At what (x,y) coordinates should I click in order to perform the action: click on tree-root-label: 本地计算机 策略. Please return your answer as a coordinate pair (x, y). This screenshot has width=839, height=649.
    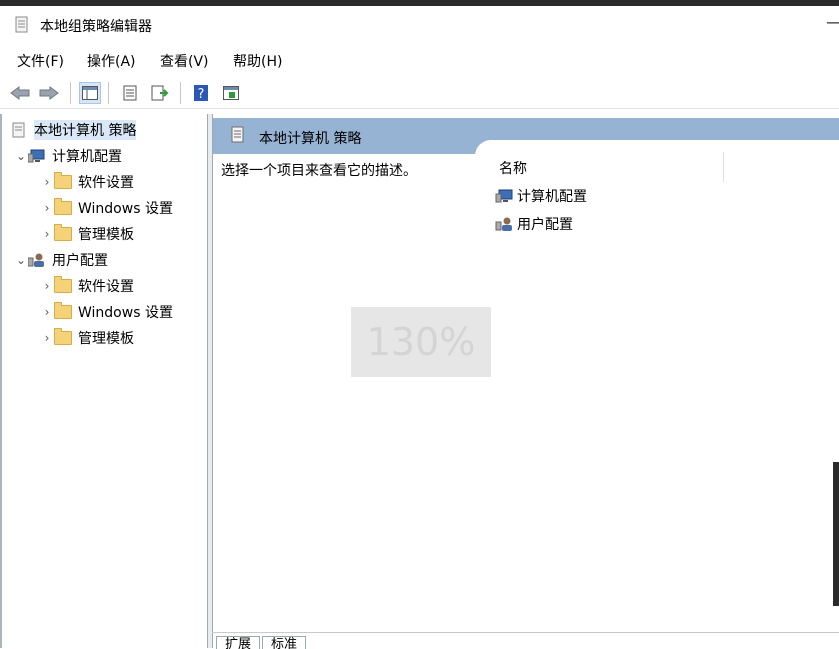
    Looking at the image, I should click on (85, 130).